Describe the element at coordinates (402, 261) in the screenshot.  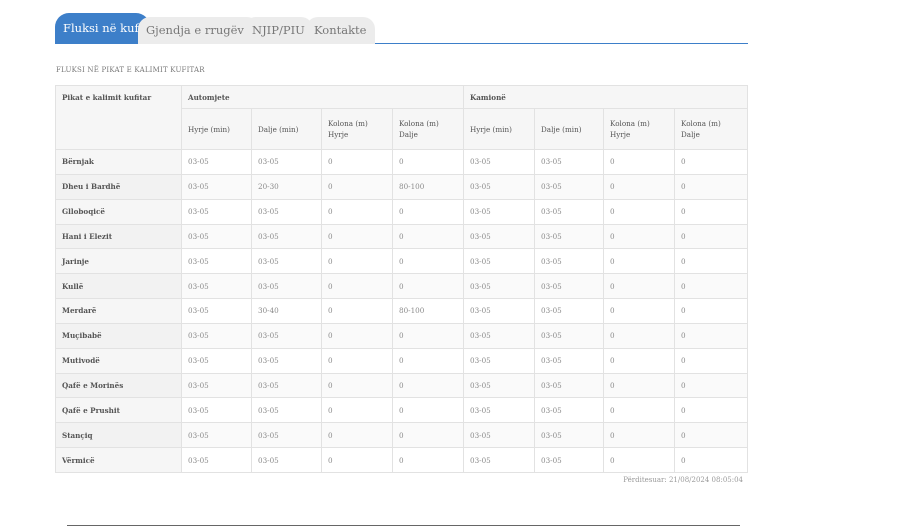
I see `table-row: Jarinje 03-05 03-05 0 0 03-05 03-05 0 0` at that location.